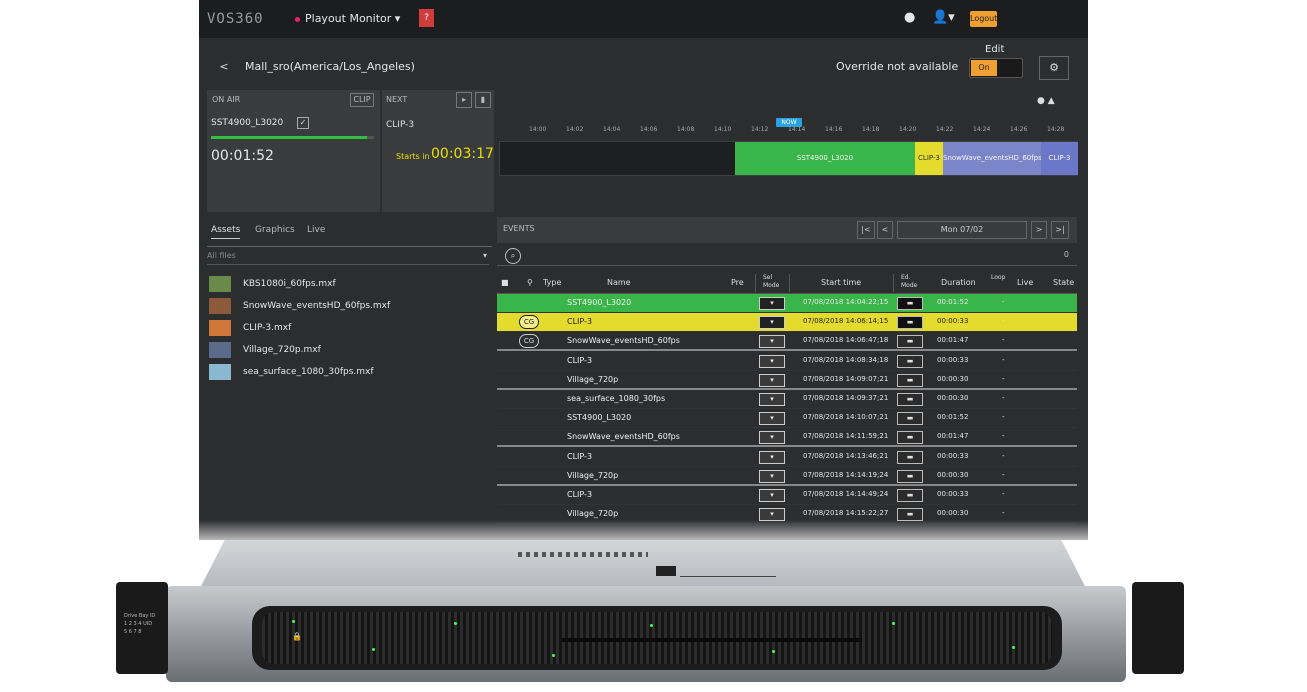  Describe the element at coordinates (349, 351) in the screenshot. I see `asset-item: Village_720p.mxf` at that location.